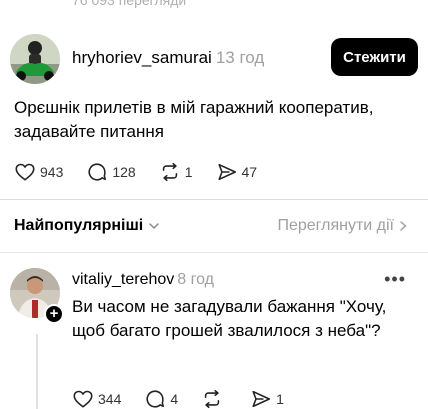 The image size is (428, 409). I want to click on thread-line, so click(37, 371).